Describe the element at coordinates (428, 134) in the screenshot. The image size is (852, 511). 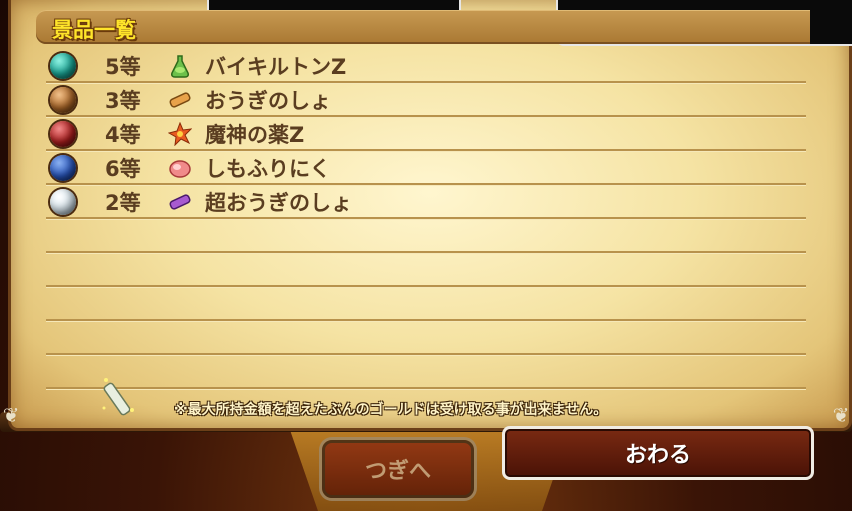
I see `prize-row: 4等 魔神の薬Z` at that location.